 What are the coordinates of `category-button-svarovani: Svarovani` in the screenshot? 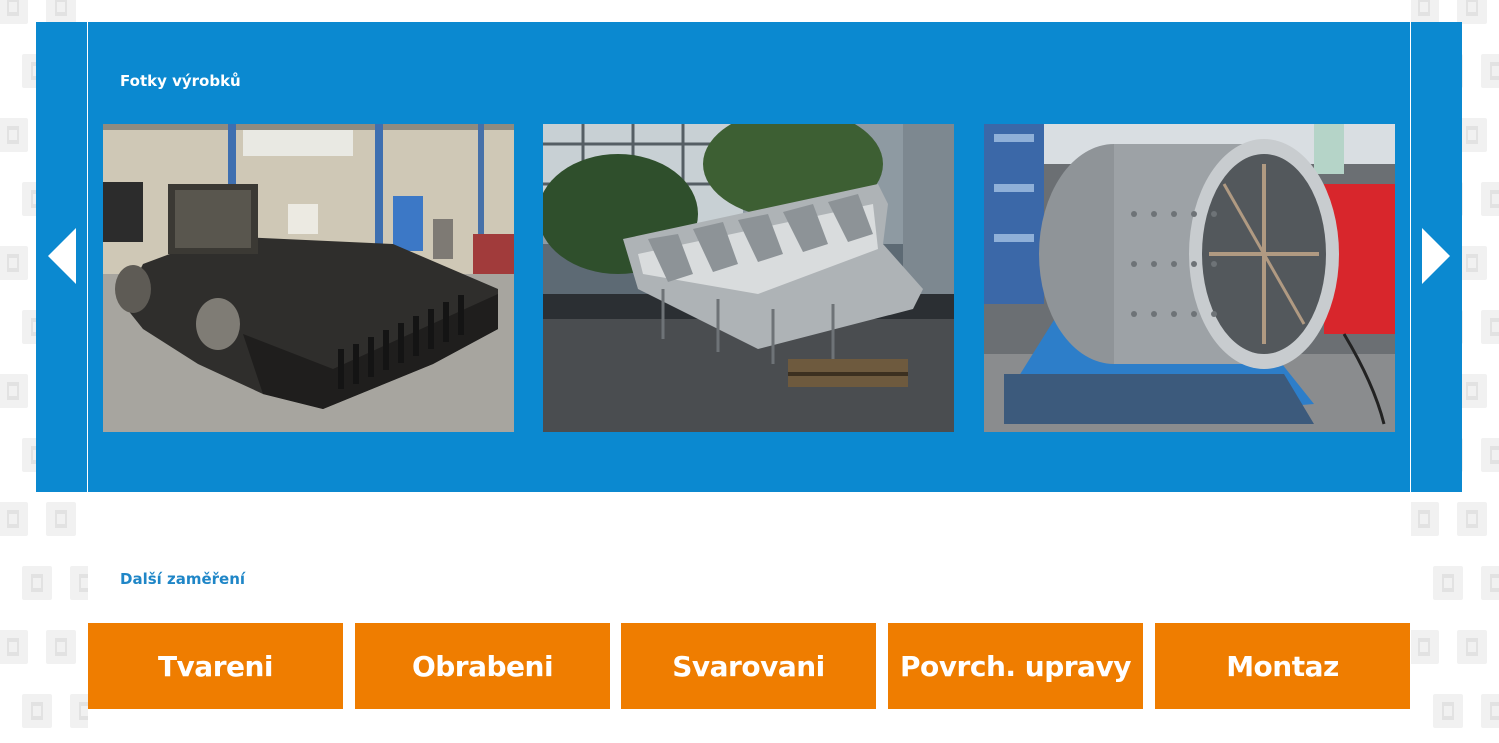 It's located at (748, 666).